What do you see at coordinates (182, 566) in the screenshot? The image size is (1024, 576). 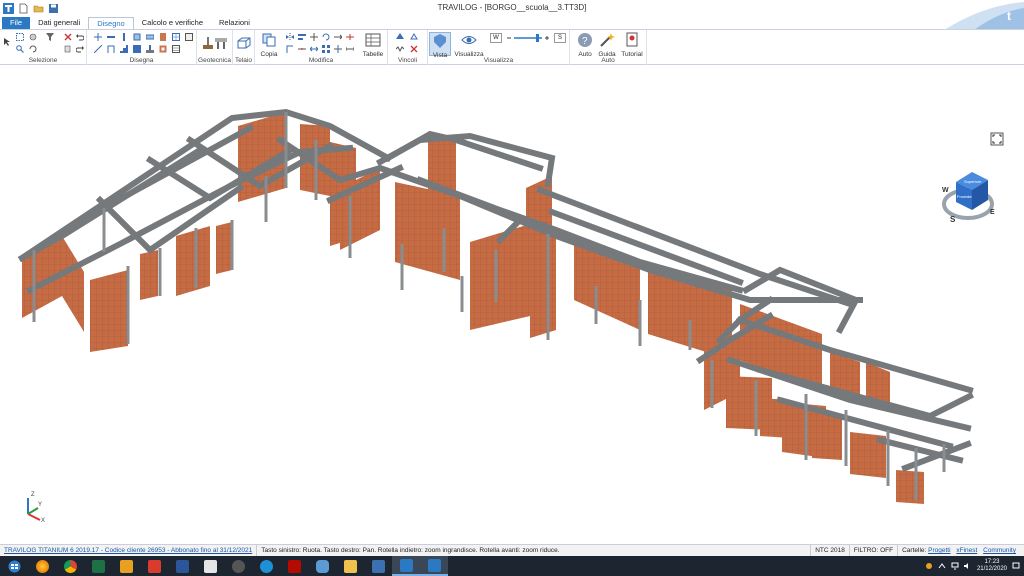 I see `taskbar-word` at bounding box center [182, 566].